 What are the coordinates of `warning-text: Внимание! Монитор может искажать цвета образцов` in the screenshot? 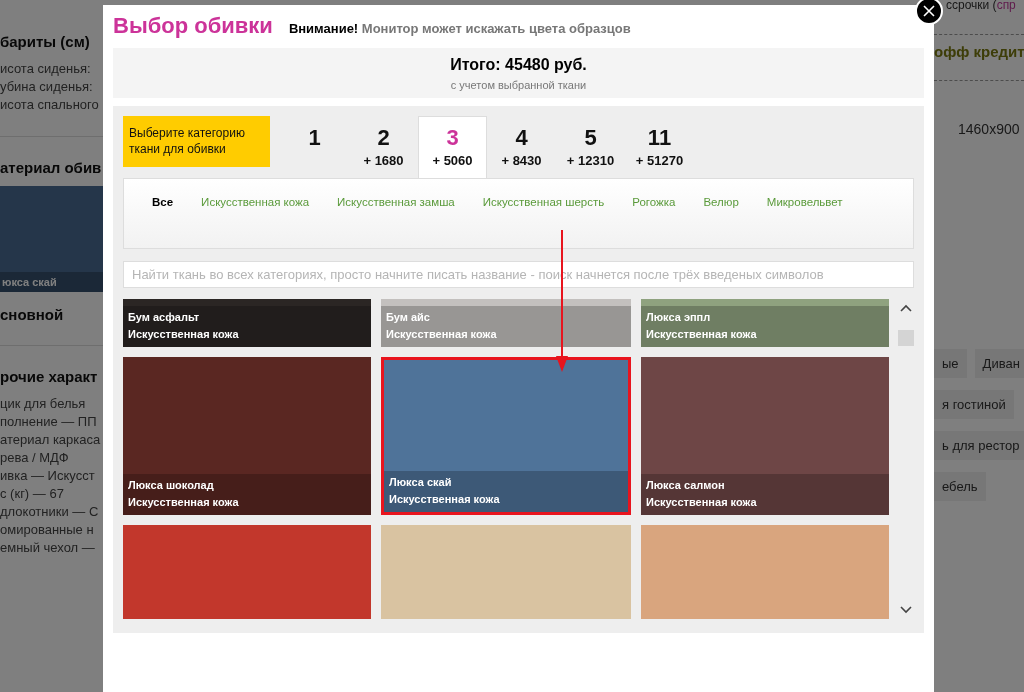 It's located at (459, 28).